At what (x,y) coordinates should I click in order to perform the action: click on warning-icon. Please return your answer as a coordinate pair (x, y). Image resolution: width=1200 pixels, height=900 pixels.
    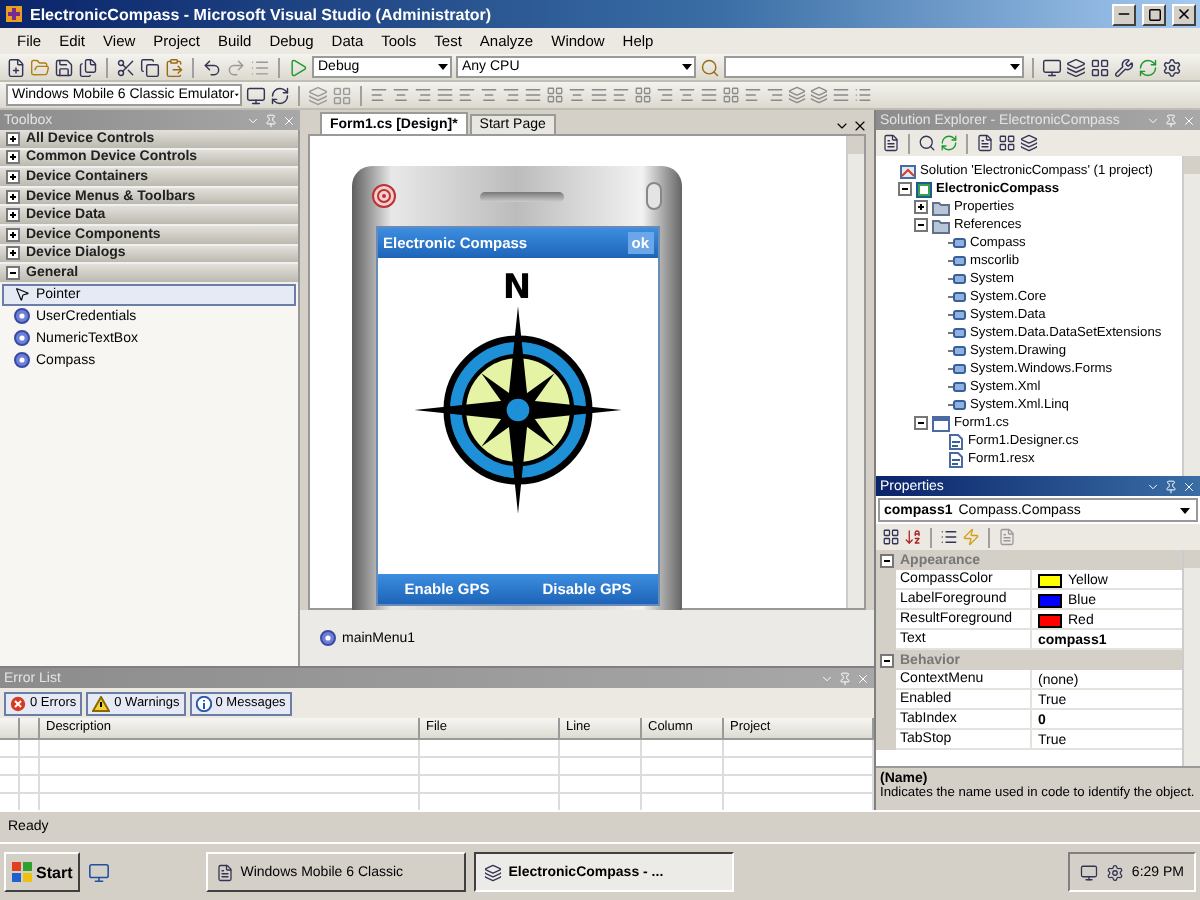
    Looking at the image, I should click on (101, 703).